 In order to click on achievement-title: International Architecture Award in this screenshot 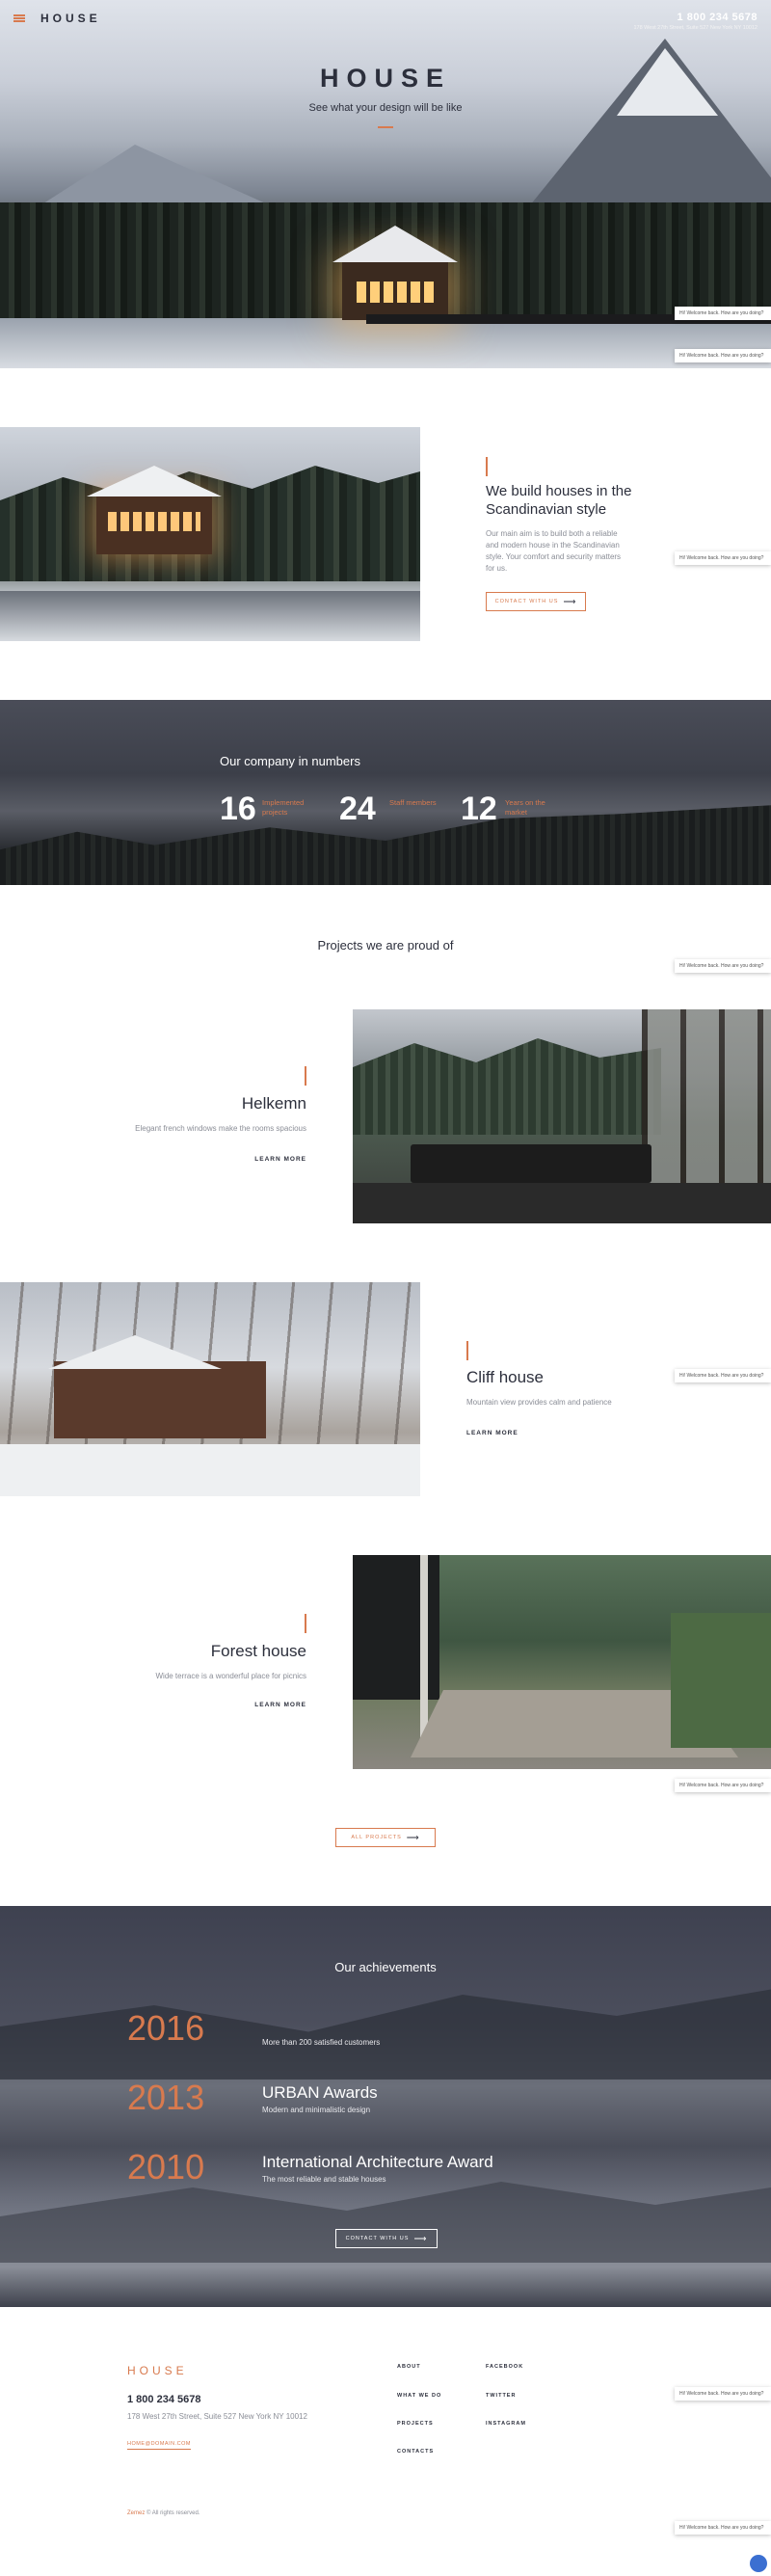, I will do `click(377, 2162)`.